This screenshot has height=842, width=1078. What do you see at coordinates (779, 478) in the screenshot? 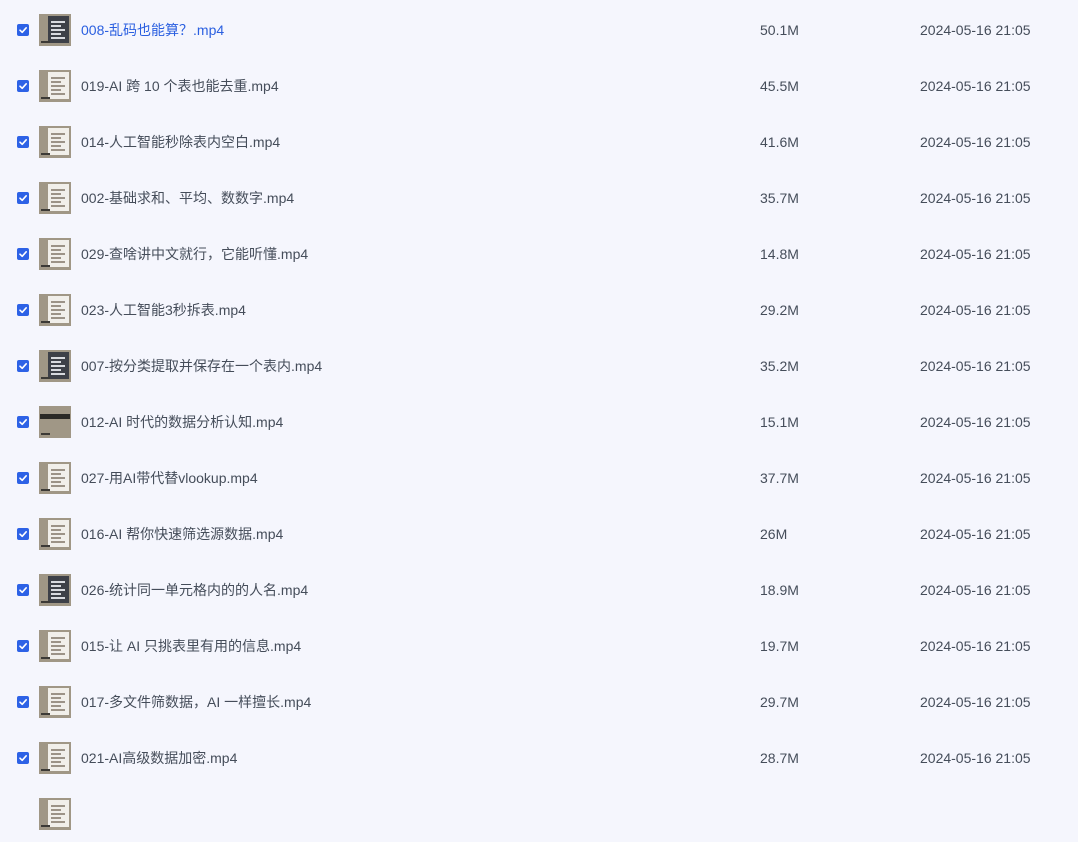
I see `file-size: 37.7M` at bounding box center [779, 478].